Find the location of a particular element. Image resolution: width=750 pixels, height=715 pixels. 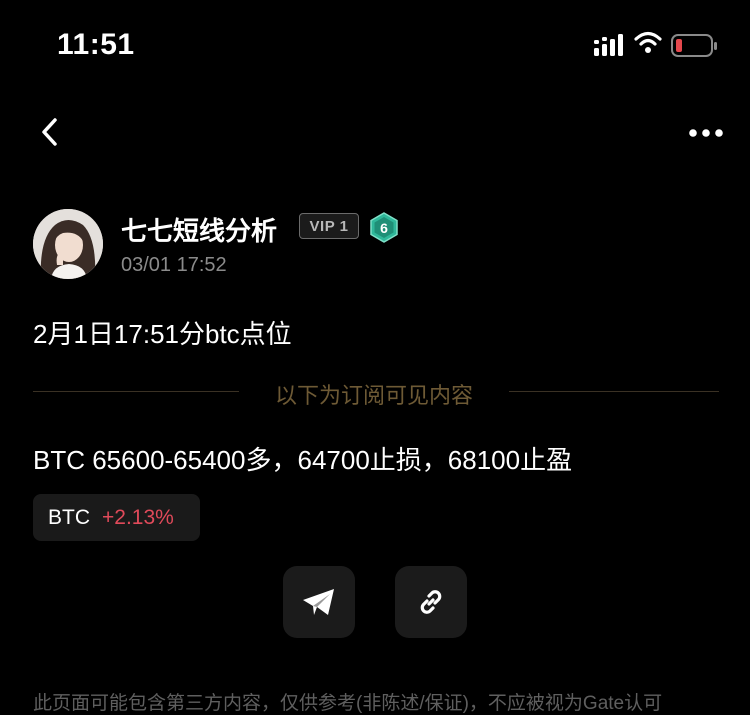

level-number: 6 is located at coordinates (384, 228).